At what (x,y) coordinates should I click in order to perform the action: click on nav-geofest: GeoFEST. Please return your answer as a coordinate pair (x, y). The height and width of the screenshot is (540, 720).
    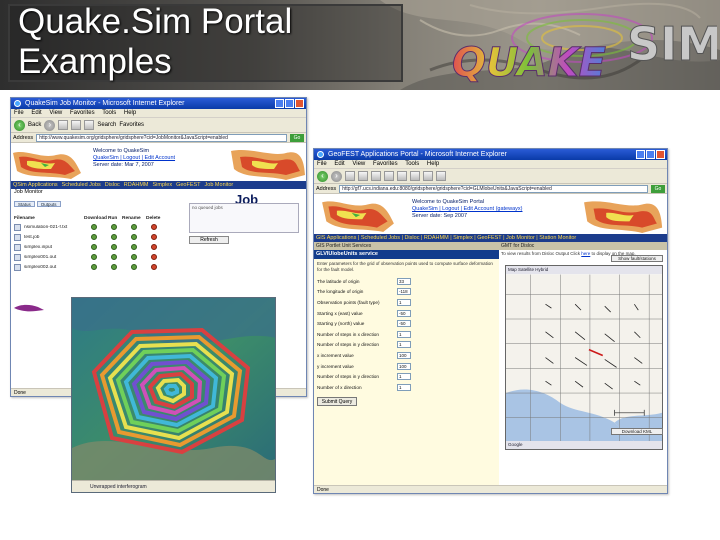
    Looking at the image, I should click on (188, 185).